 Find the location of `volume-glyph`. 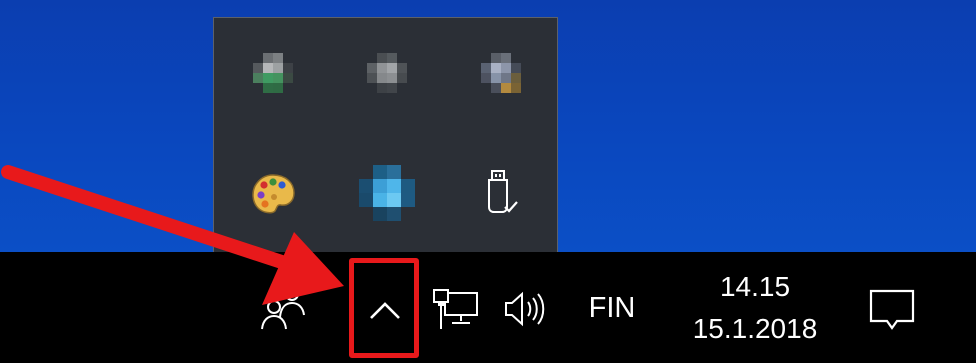

volume-glyph is located at coordinates (525, 309).